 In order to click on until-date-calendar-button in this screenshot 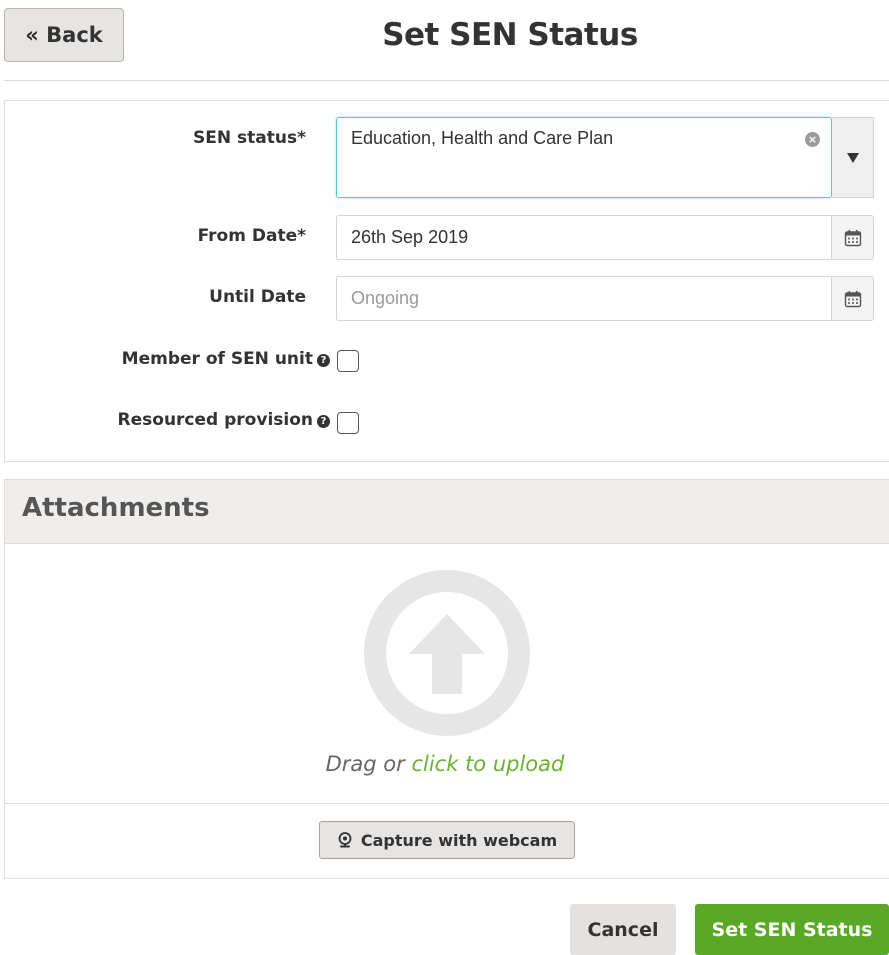, I will do `click(852, 298)`.